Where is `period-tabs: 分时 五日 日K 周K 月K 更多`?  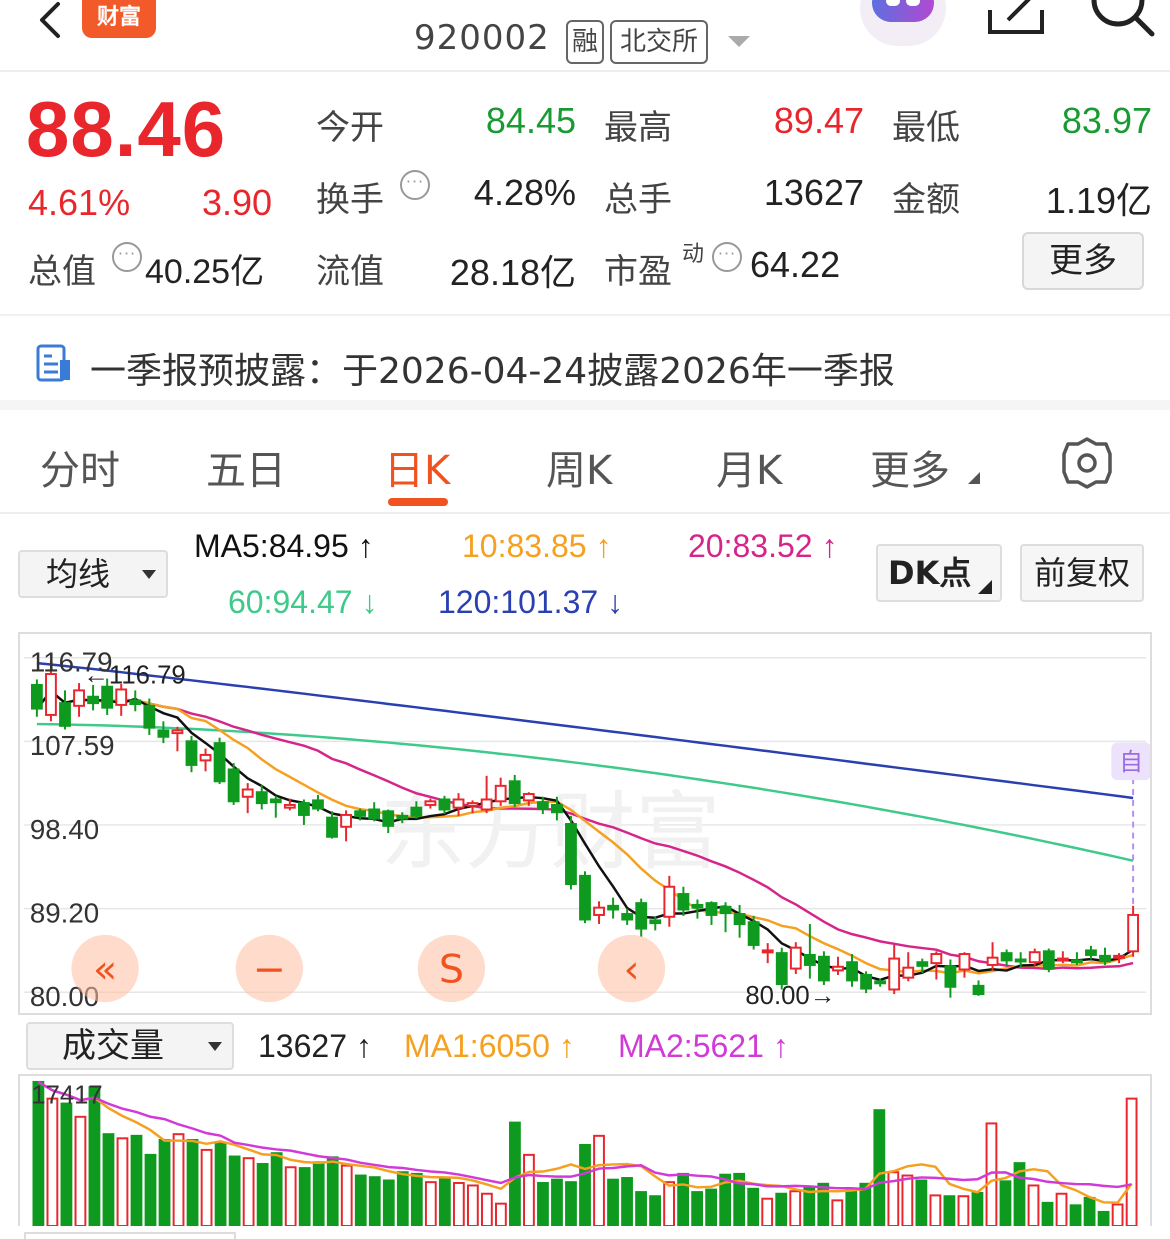
period-tabs: 分时 五日 日K 周K 月K 更多 is located at coordinates (585, 464).